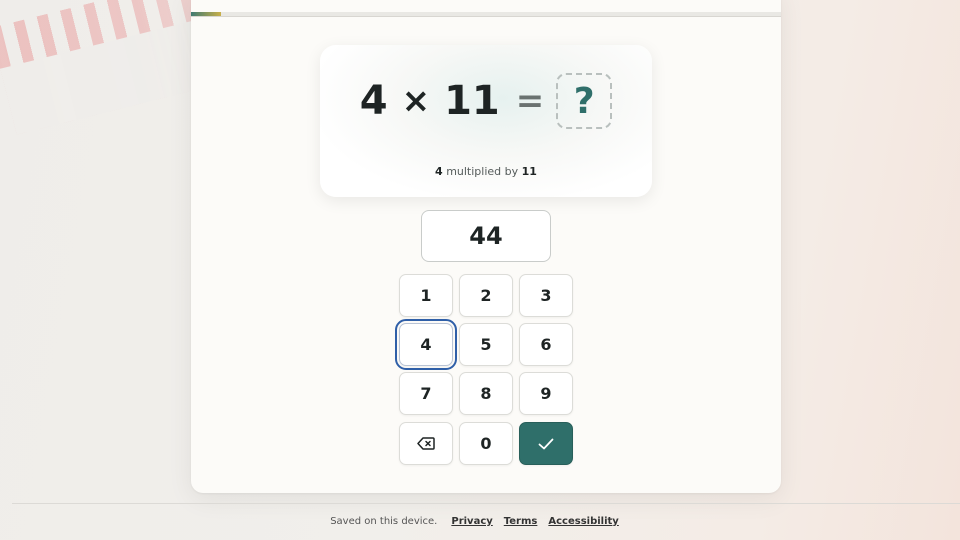  I want to click on equals-sign: =, so click(530, 101).